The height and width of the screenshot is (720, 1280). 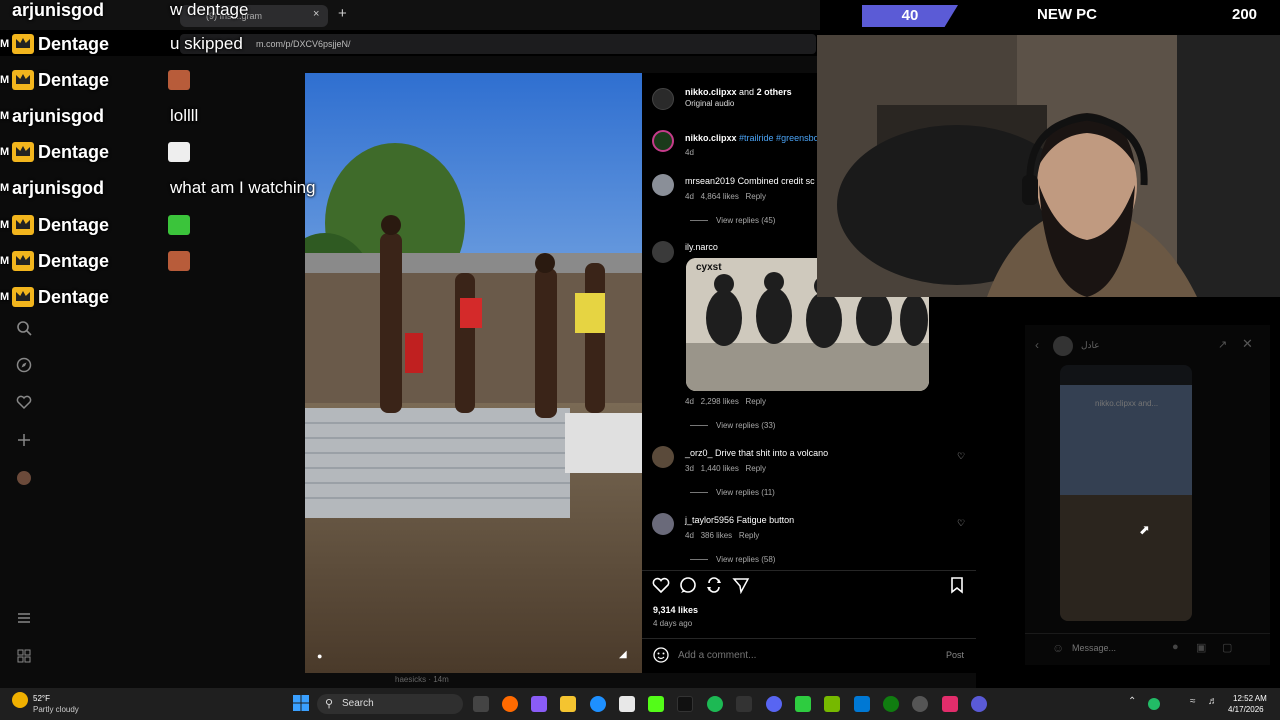 I want to click on explore-icon, so click(x=24, y=366).